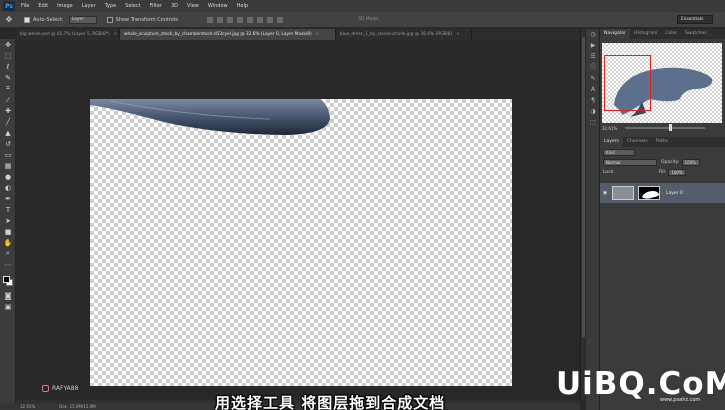 The image size is (725, 410). Describe the element at coordinates (609, 128) in the screenshot. I see `navigator-zoom-value: 32.61%` at that location.